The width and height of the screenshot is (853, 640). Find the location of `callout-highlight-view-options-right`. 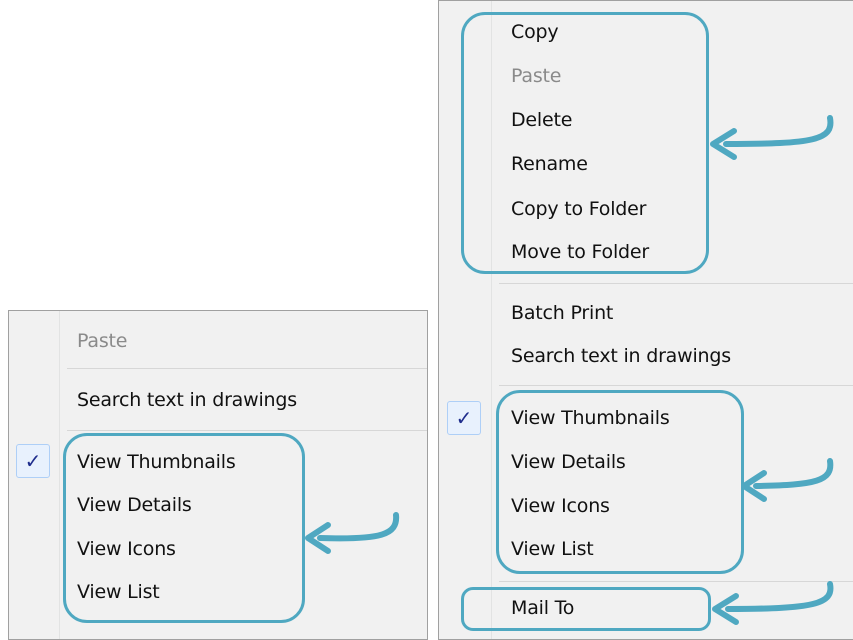

callout-highlight-view-options-right is located at coordinates (620, 482).